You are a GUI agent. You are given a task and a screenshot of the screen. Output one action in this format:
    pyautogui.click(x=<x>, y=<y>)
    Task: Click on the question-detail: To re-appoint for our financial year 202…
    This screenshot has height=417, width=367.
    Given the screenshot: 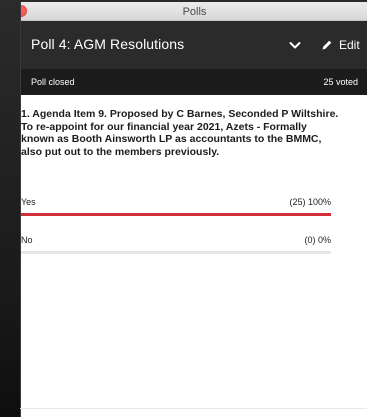 What is the action you would take?
    pyautogui.click(x=171, y=139)
    